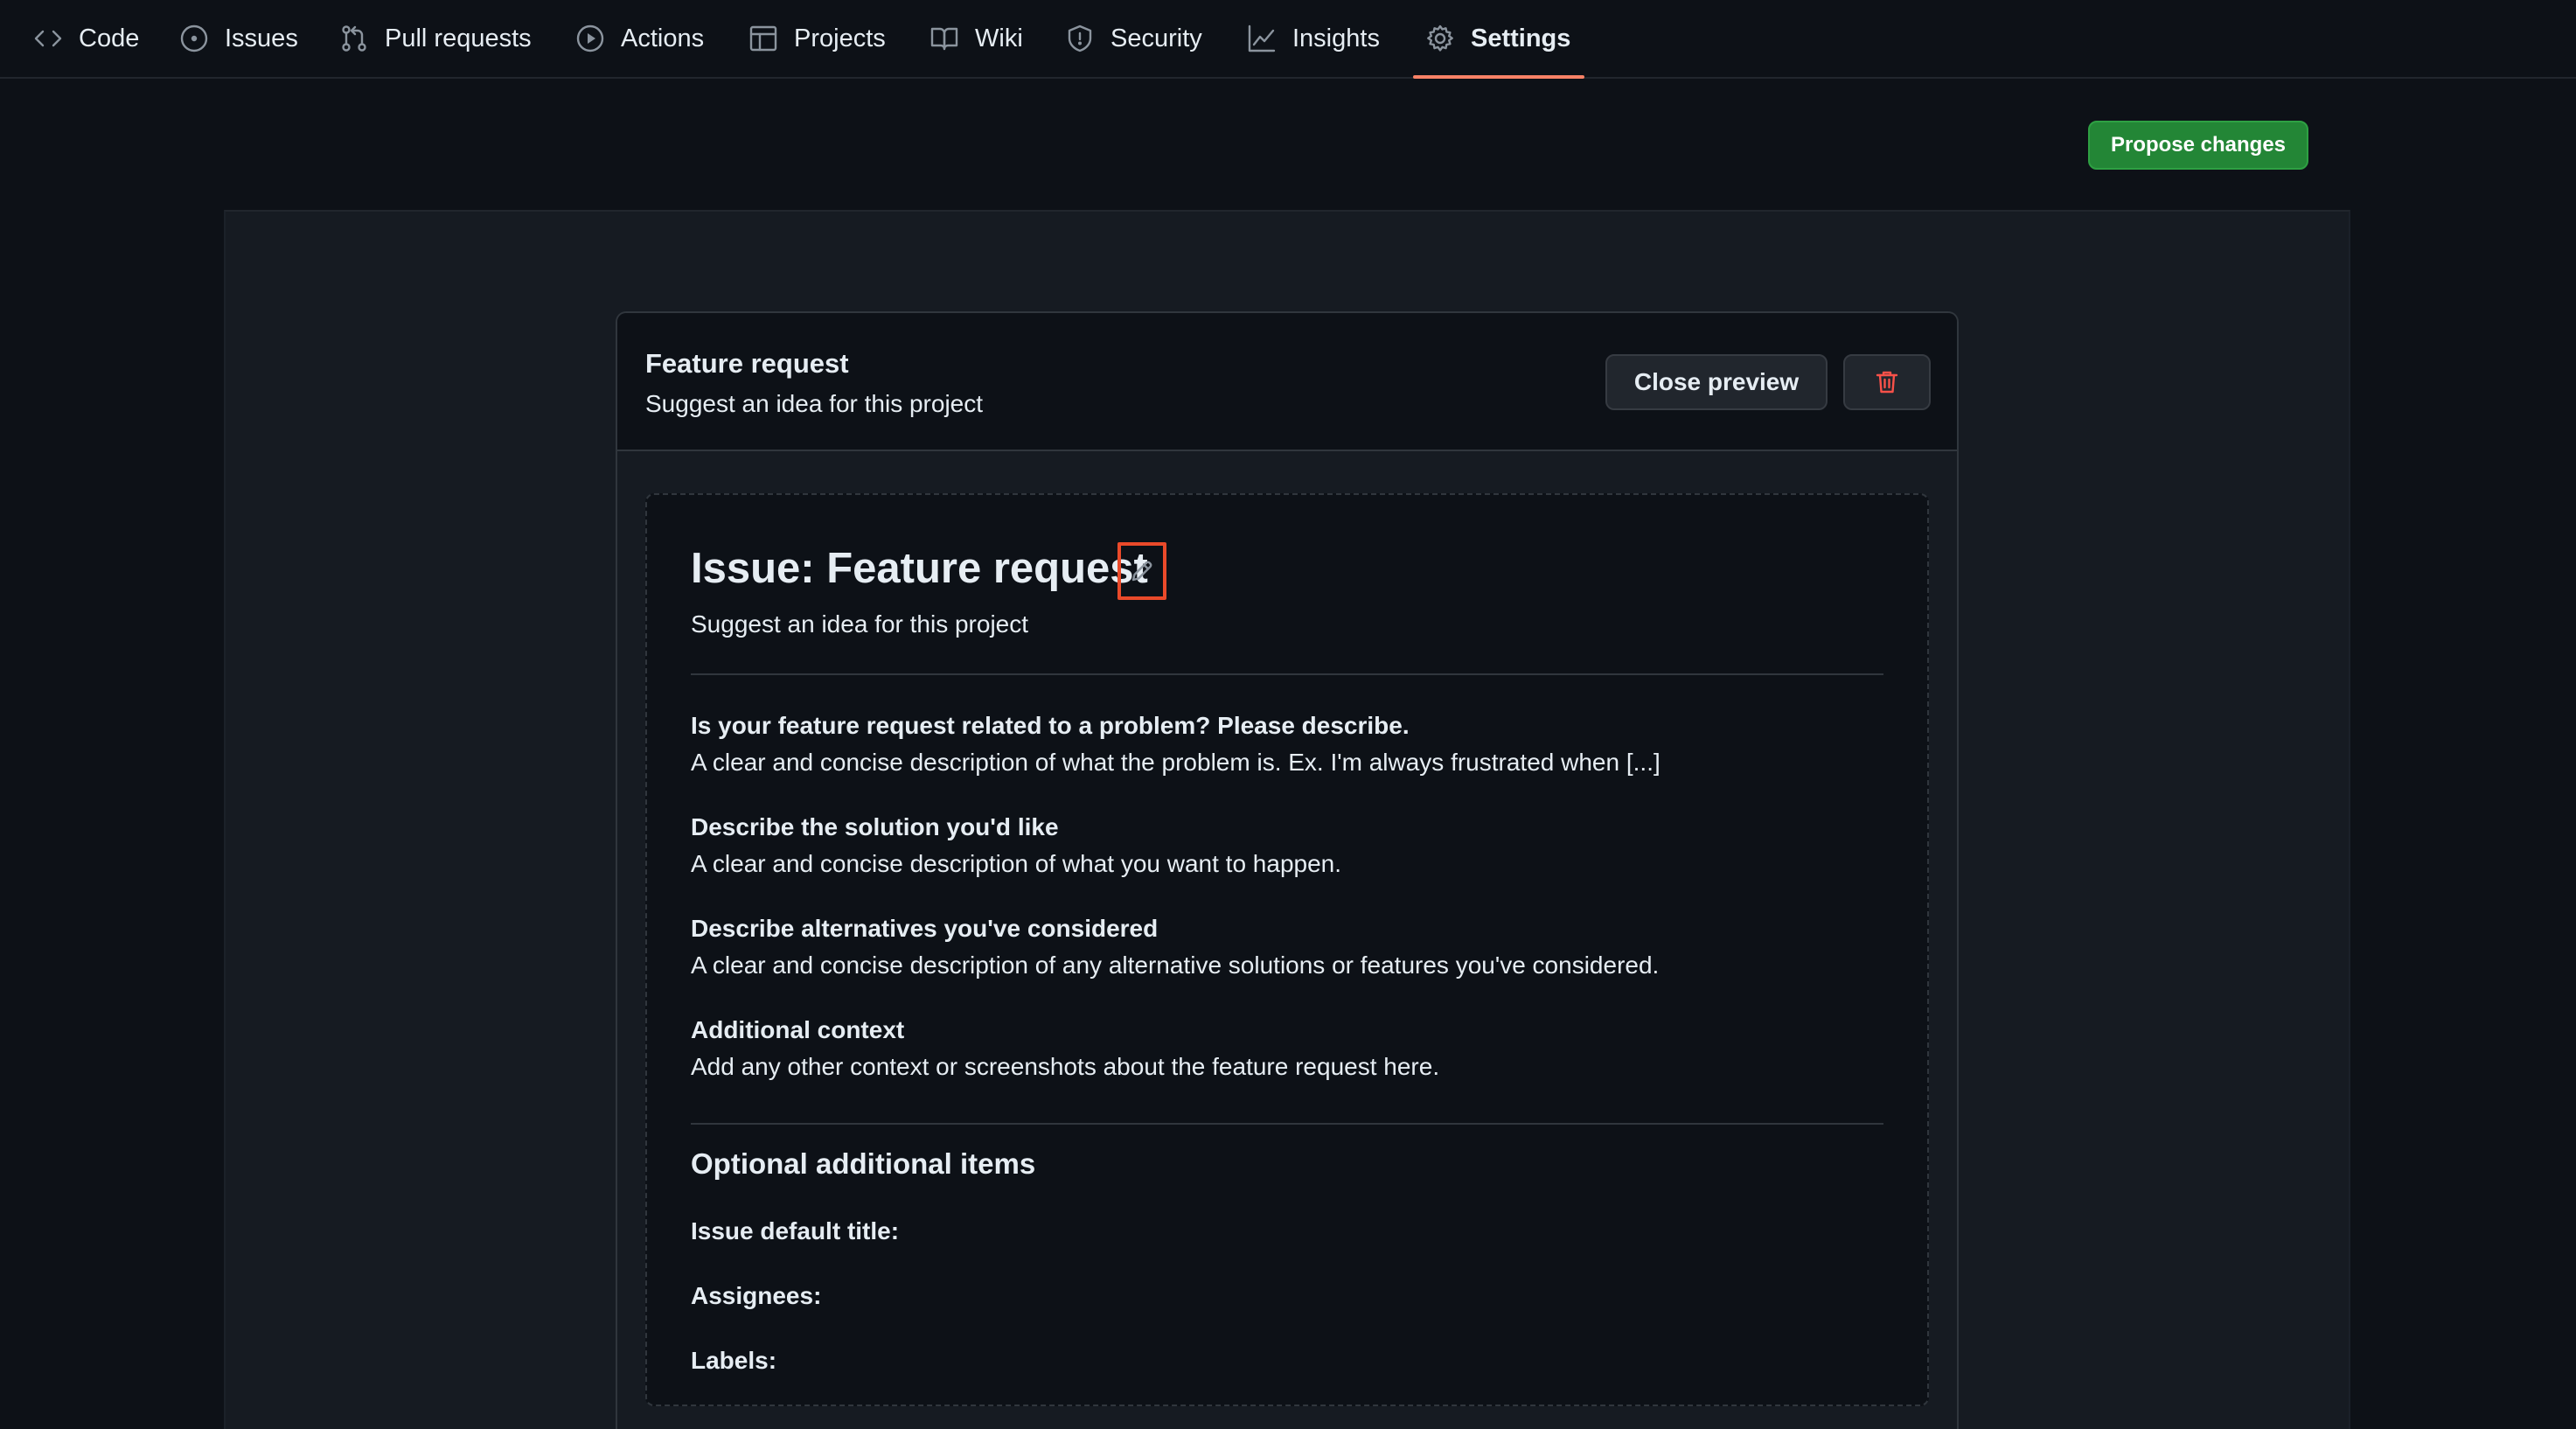  What do you see at coordinates (734, 1360) in the screenshot?
I see `labels-label: Labels:` at bounding box center [734, 1360].